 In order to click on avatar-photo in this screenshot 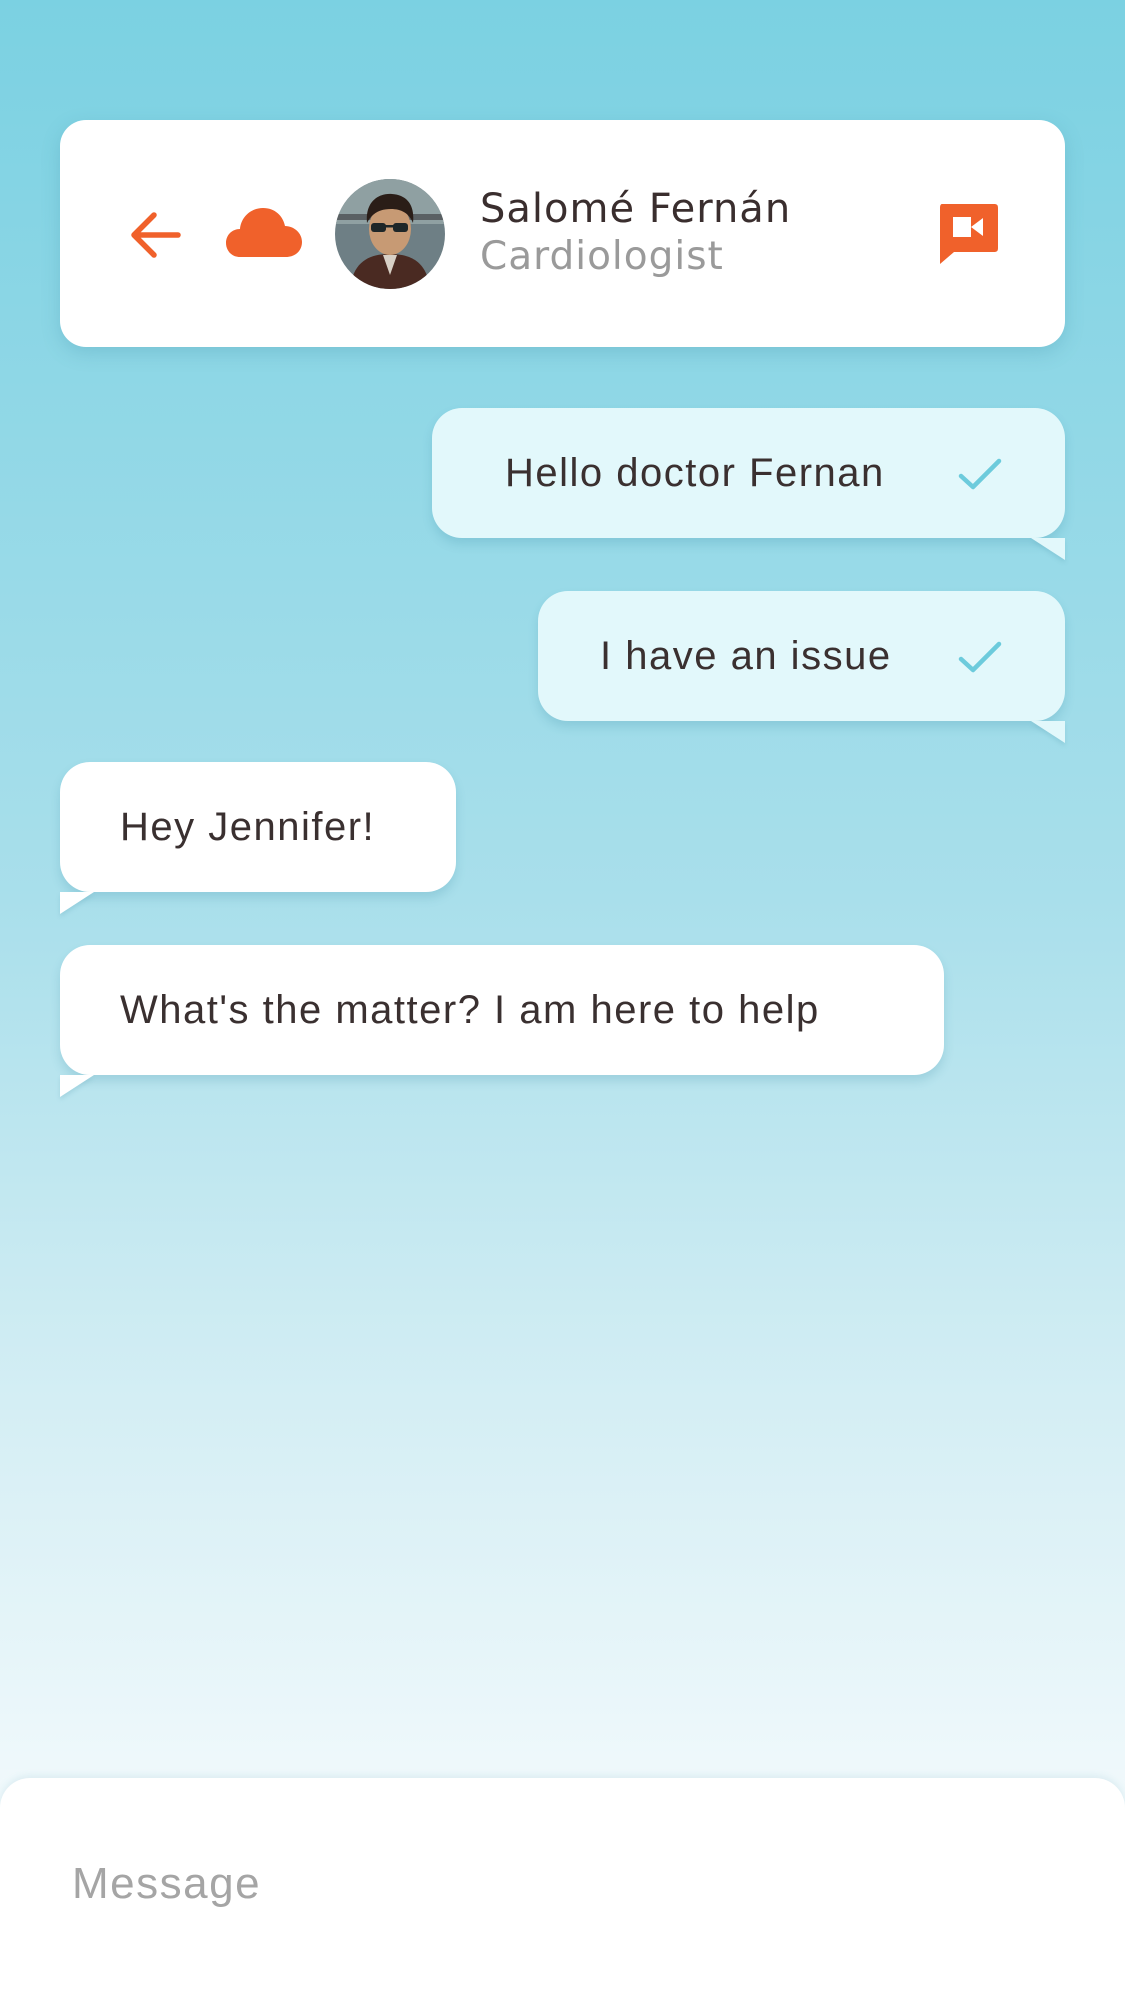, I will do `click(390, 234)`.